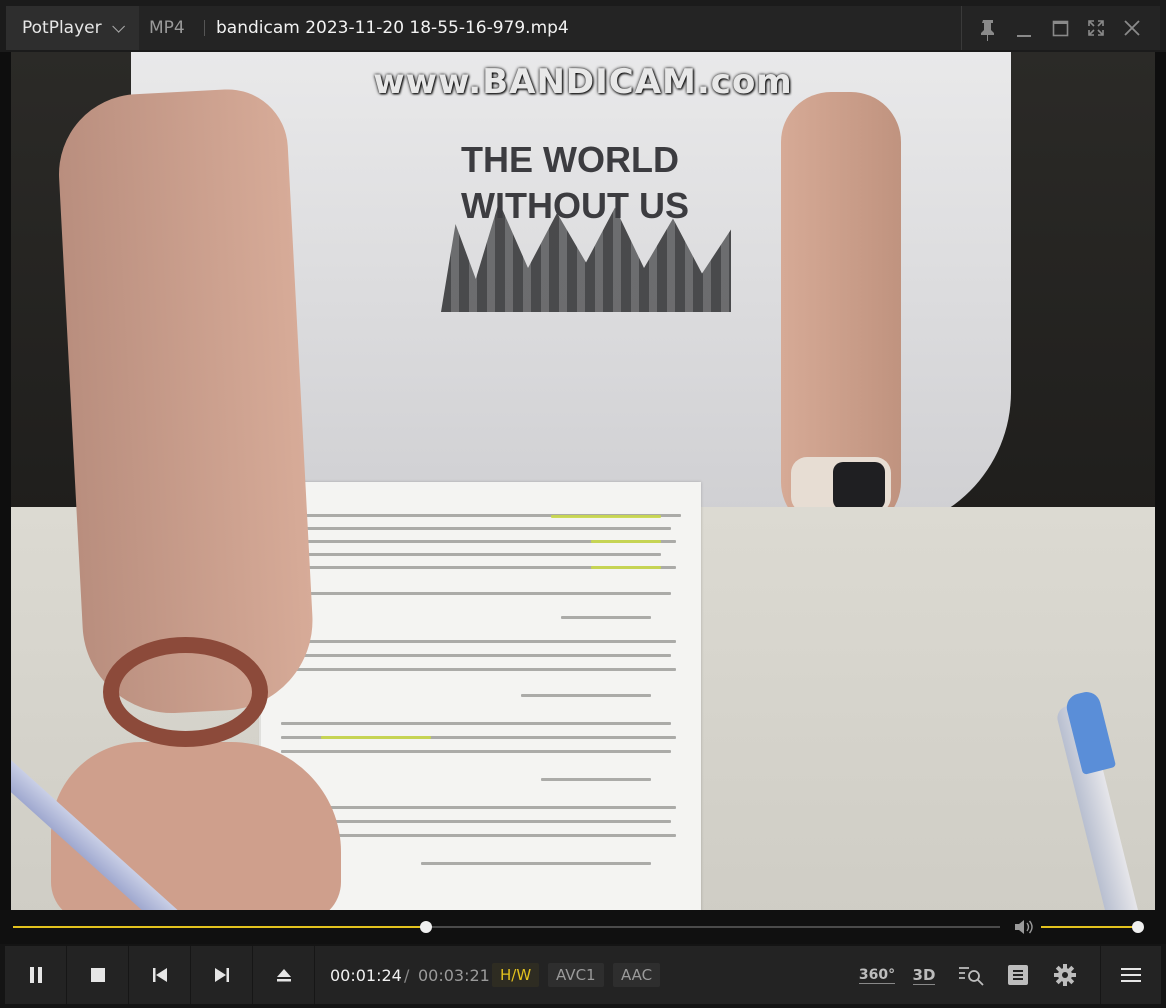 The image size is (1166, 1008). Describe the element at coordinates (637, 975) in the screenshot. I see `audio-codec-badge: AAC` at that location.